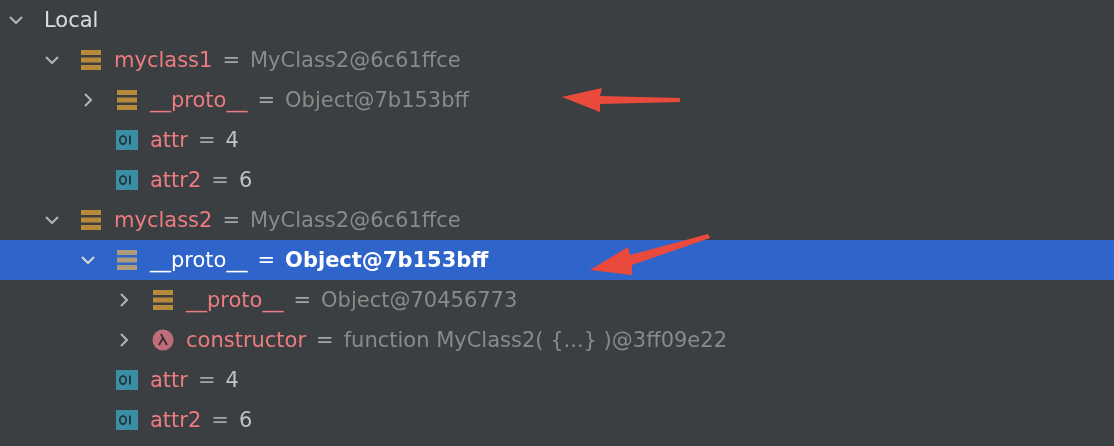 Image resolution: width=1114 pixels, height=446 pixels. I want to click on tree-row: __proto__ = Object@70456773, so click(557, 300).